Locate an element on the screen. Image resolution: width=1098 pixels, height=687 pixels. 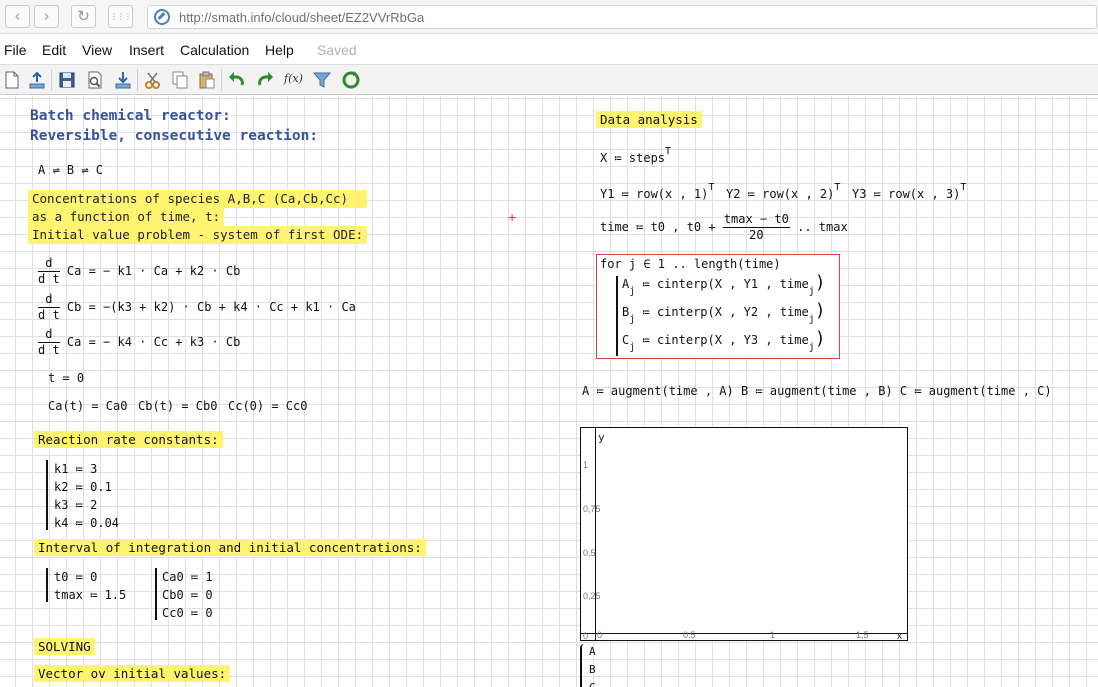
download-icon is located at coordinates (123, 80).